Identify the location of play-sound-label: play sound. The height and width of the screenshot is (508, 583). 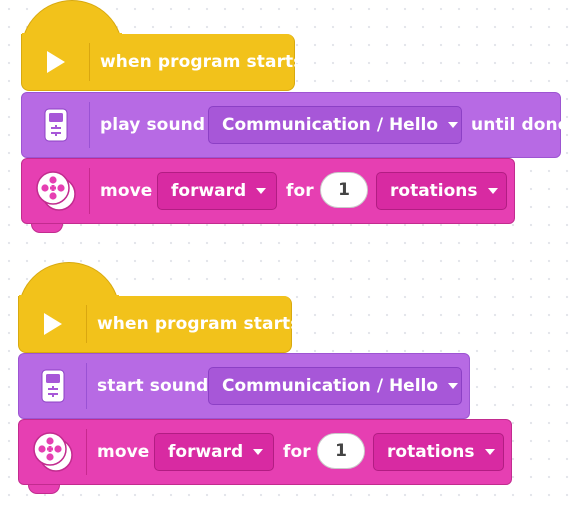
(153, 125).